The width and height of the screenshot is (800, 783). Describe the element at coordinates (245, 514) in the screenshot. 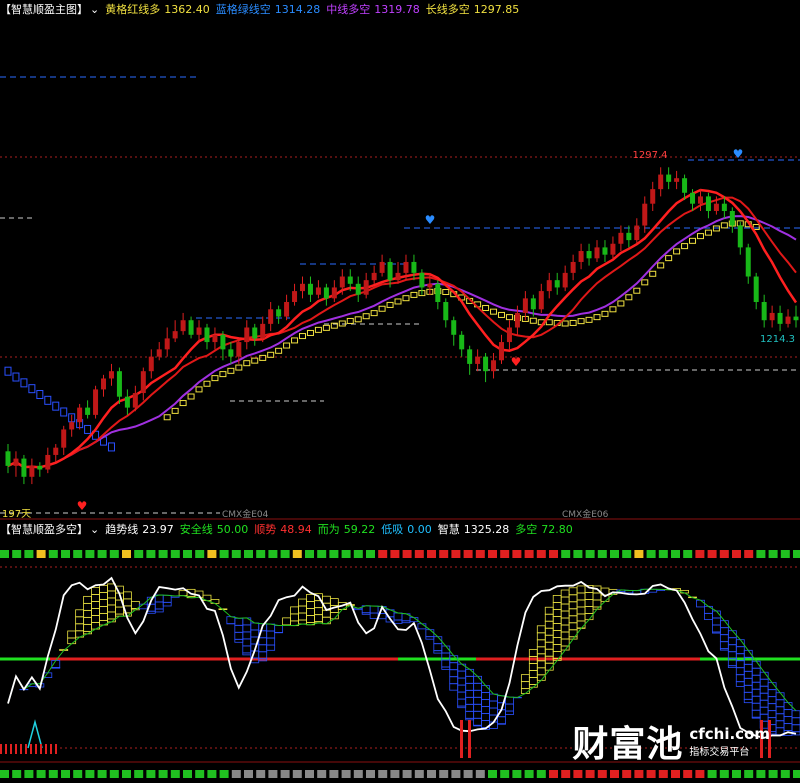

I see `contract-label: CMX金E04` at that location.